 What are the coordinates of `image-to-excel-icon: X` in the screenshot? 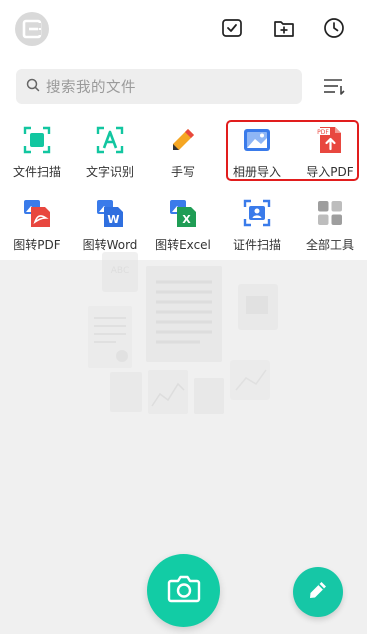 It's located at (183, 213).